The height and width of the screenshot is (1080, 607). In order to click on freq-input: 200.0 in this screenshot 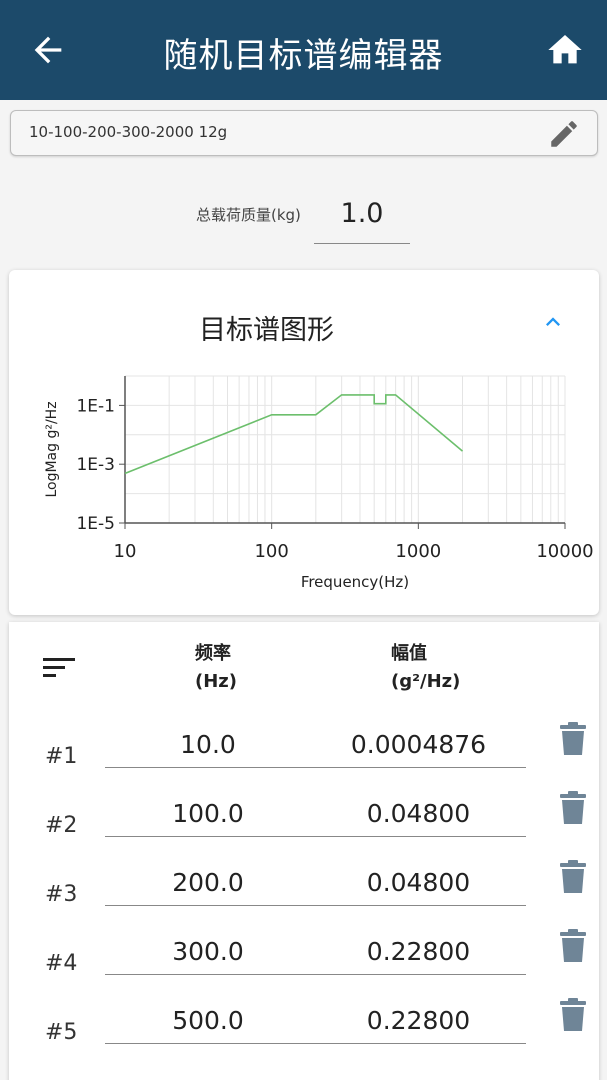, I will do `click(208, 883)`.